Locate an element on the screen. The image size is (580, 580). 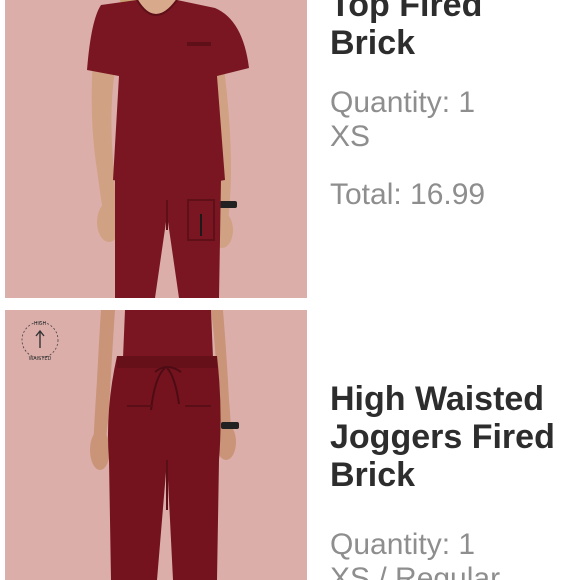
product-title-joggers: High Waisted Joggers Fired Brick is located at coordinates (442, 437).